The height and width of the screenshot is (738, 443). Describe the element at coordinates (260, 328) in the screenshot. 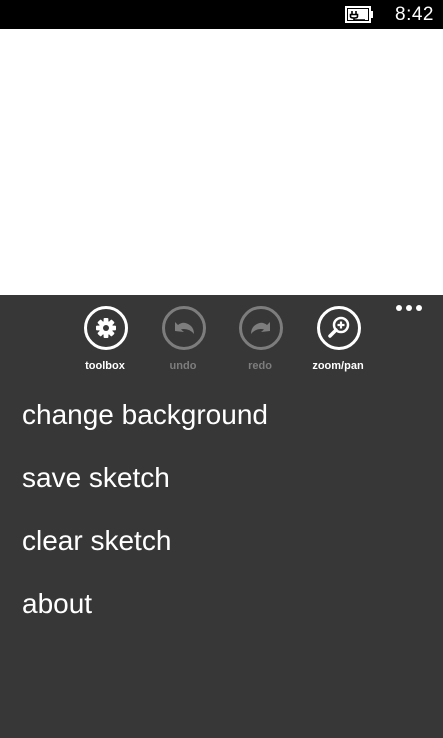

I see `redo-arrow-icon` at that location.